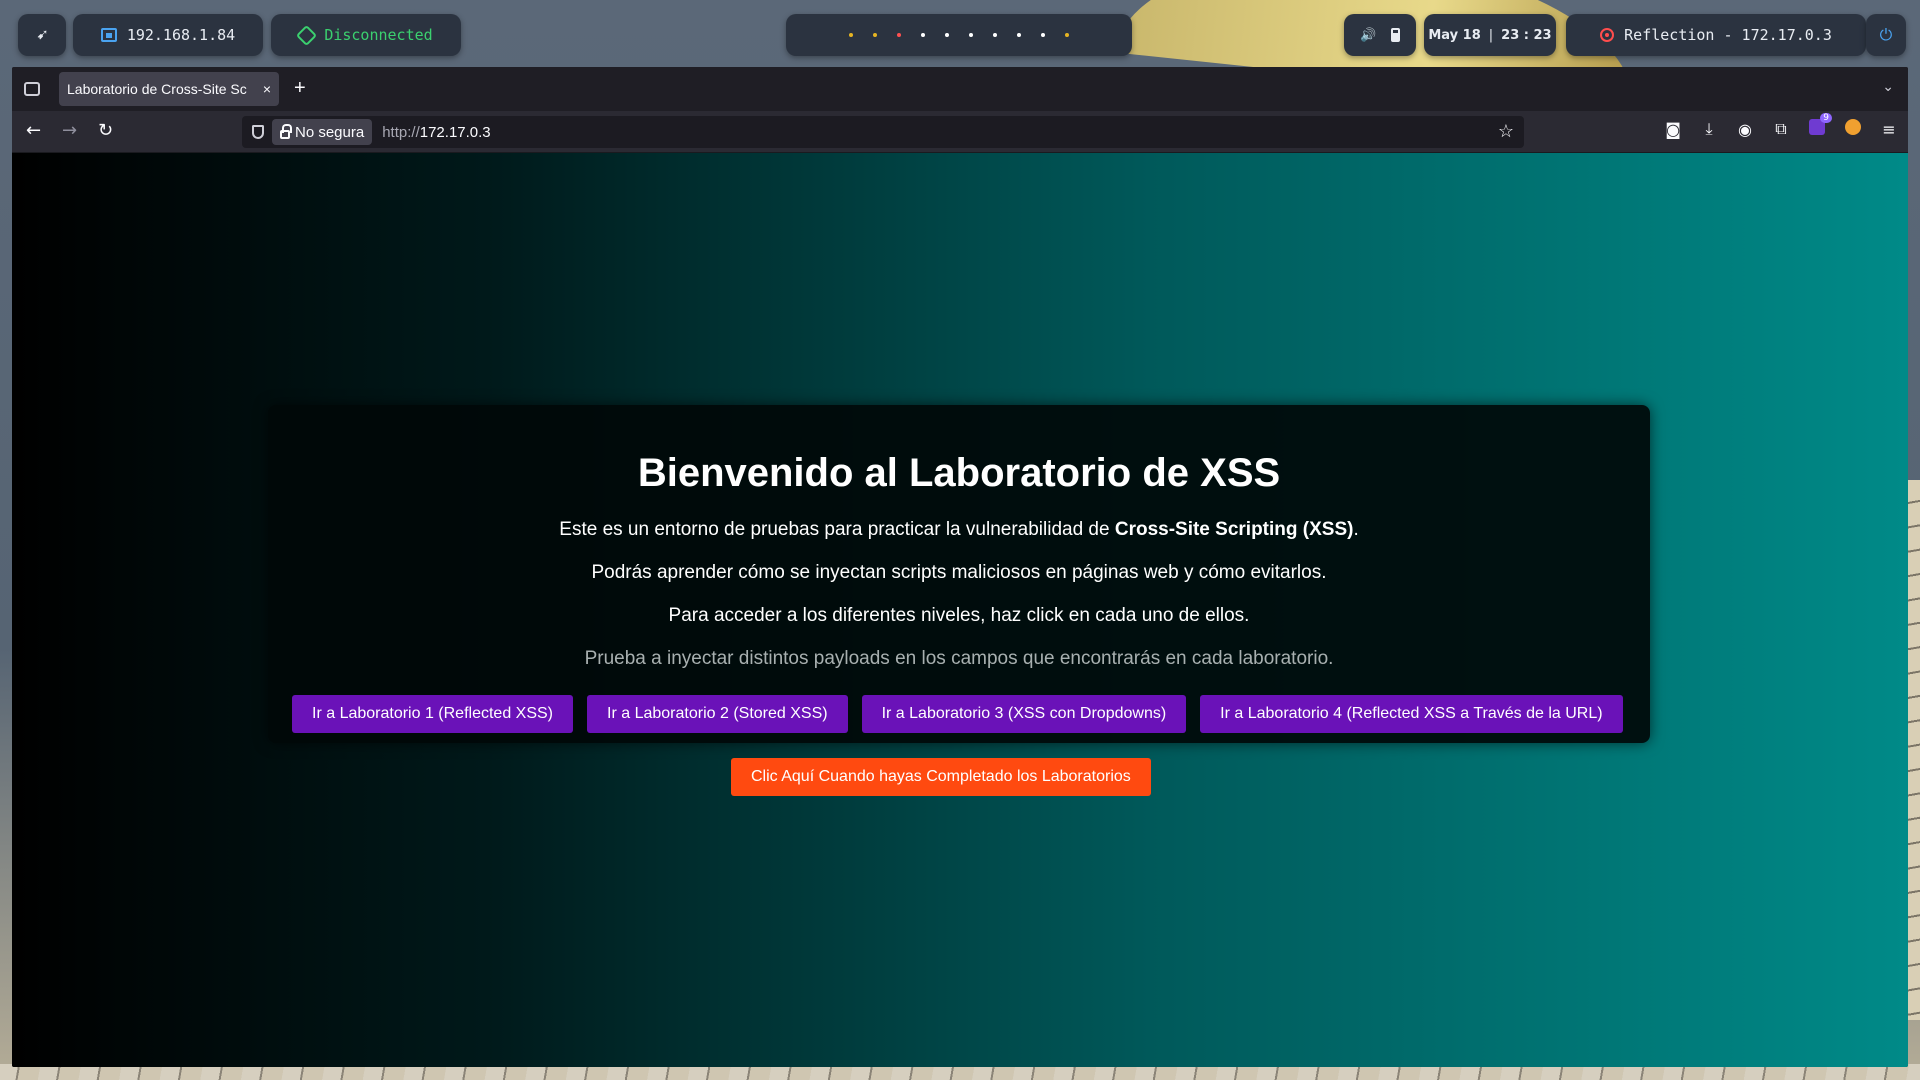 The image size is (1920, 1080). Describe the element at coordinates (1506, 131) in the screenshot. I see `bookmark-star-icon: ☆` at that location.